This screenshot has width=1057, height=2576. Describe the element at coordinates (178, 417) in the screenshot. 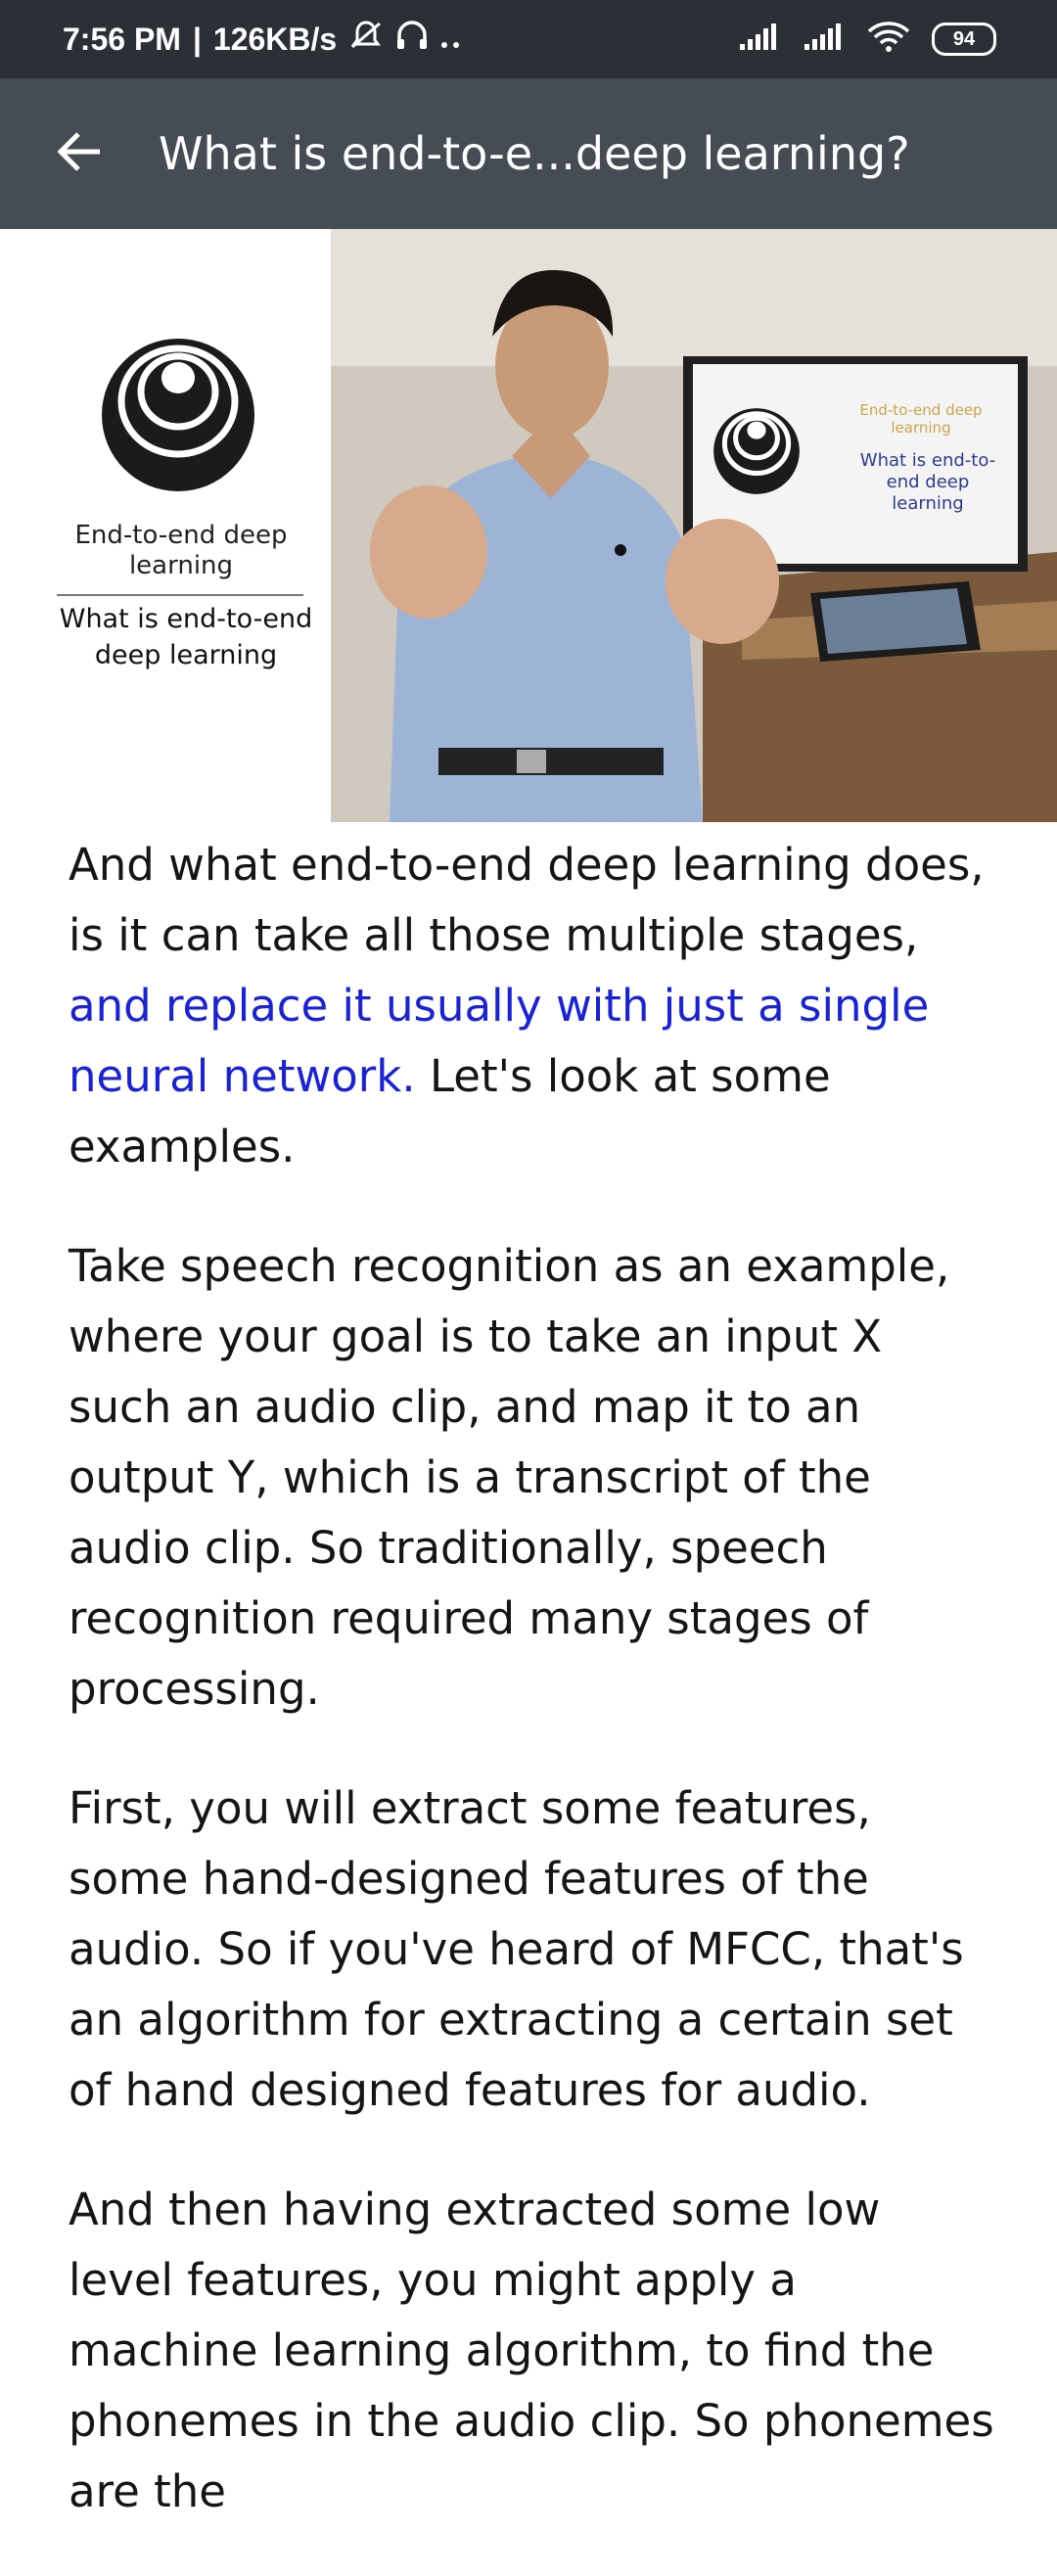

I see `concentric-circles-logo` at that location.